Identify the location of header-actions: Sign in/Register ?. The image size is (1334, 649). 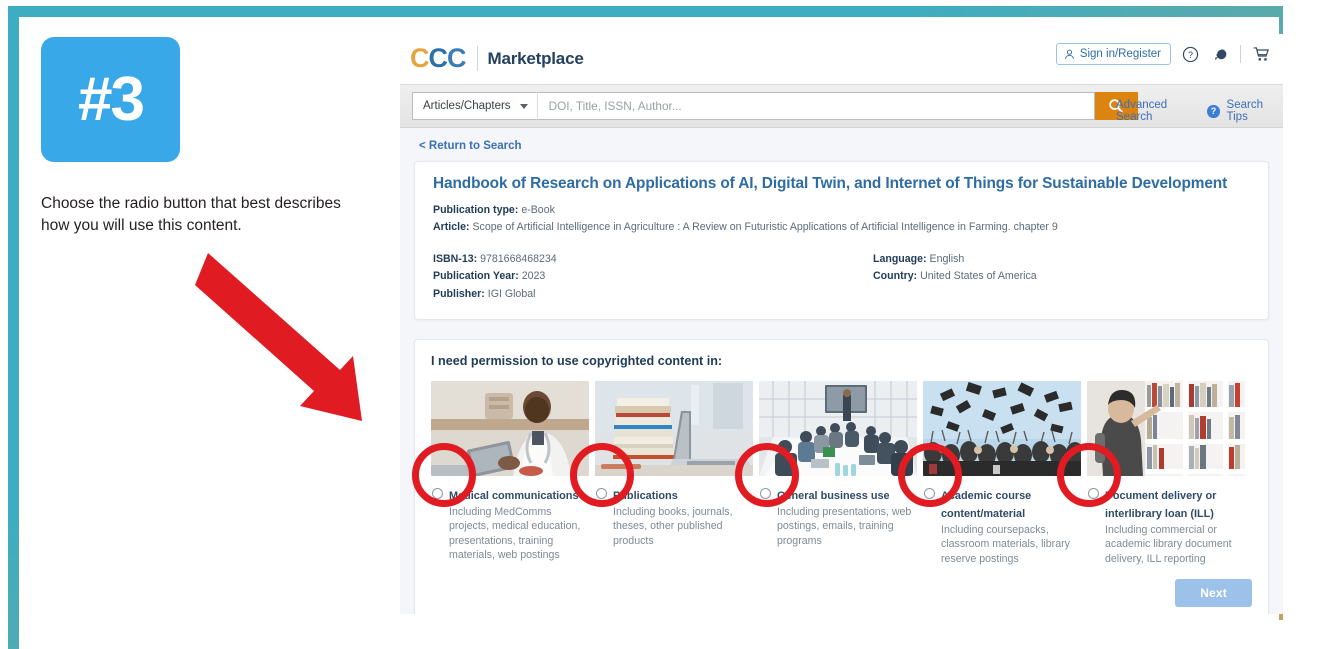
(1163, 54).